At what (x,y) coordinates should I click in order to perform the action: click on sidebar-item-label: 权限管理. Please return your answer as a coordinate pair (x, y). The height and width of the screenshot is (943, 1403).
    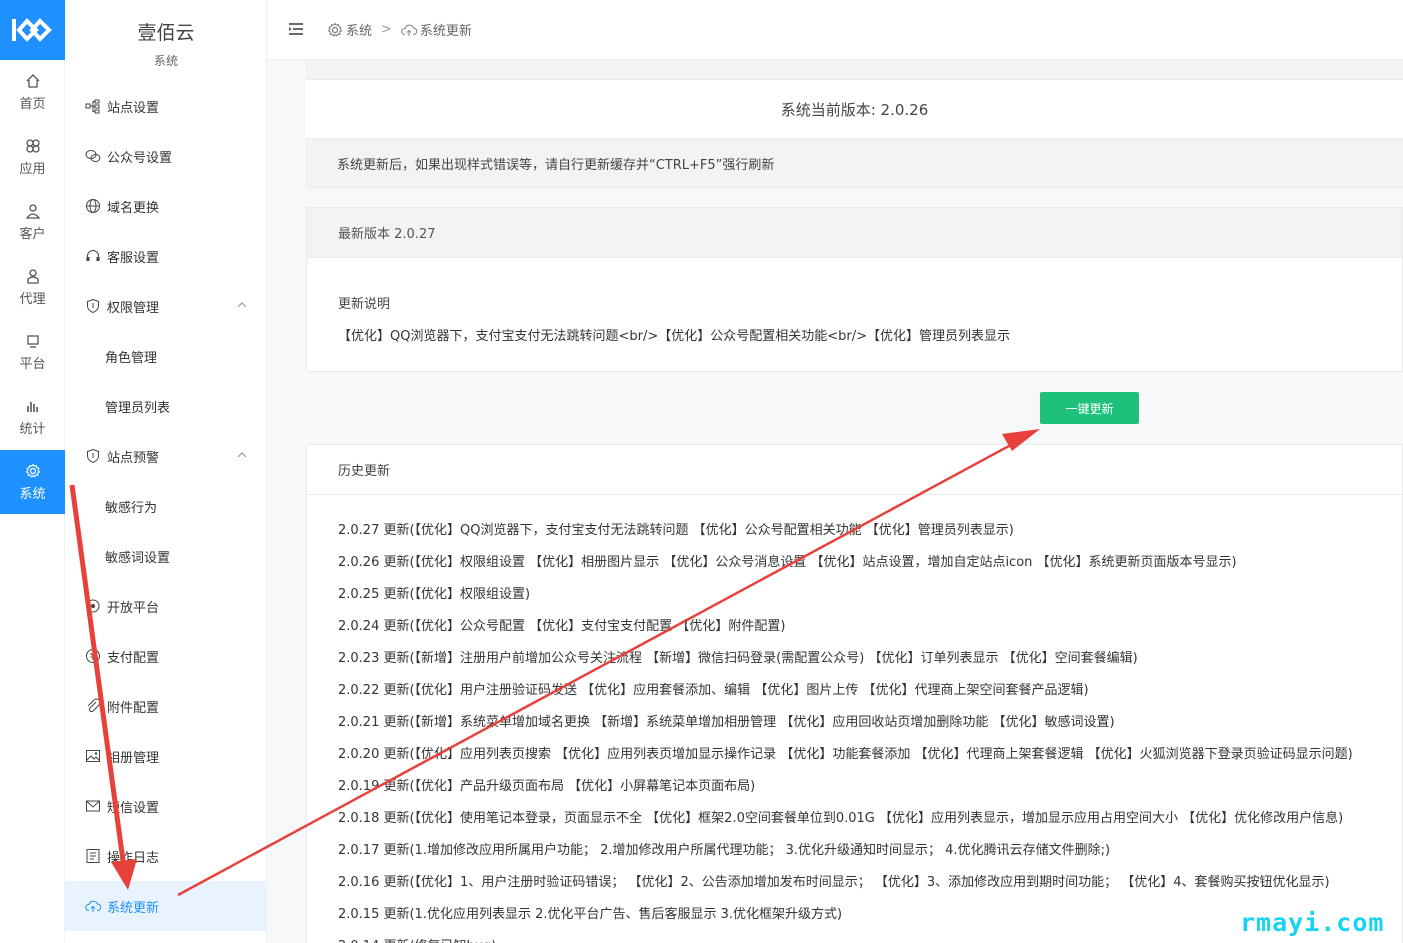
    Looking at the image, I should click on (133, 308).